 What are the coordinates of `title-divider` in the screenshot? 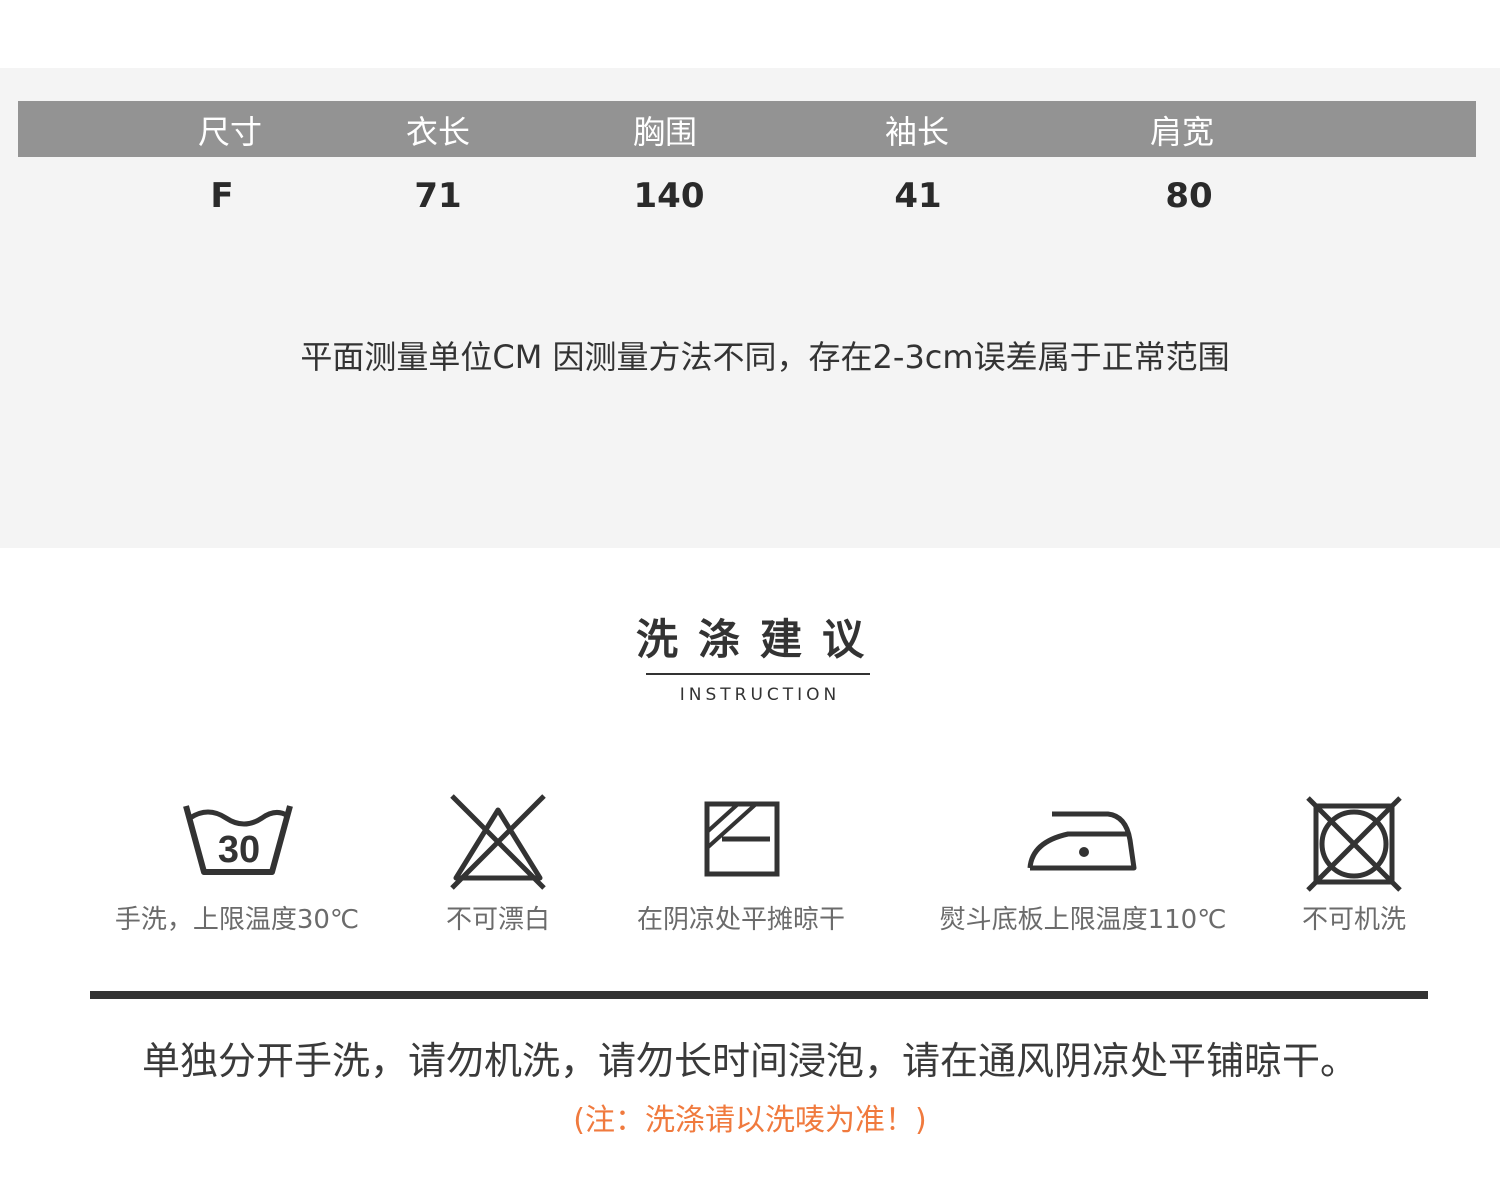 It's located at (758, 674).